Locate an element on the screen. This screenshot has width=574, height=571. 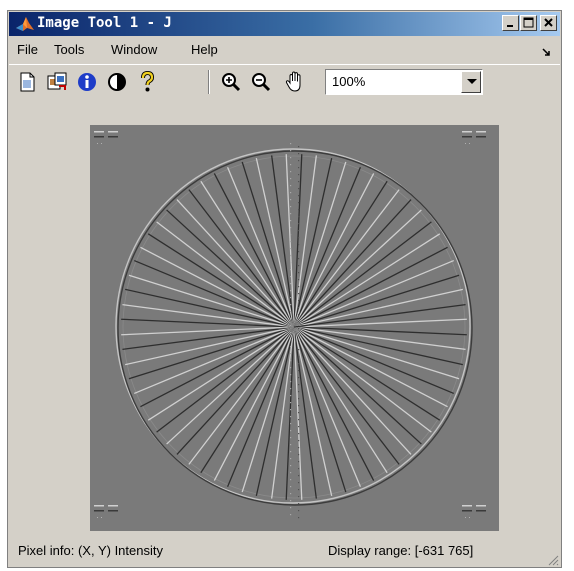
chevron-down-icon is located at coordinates (472, 81).